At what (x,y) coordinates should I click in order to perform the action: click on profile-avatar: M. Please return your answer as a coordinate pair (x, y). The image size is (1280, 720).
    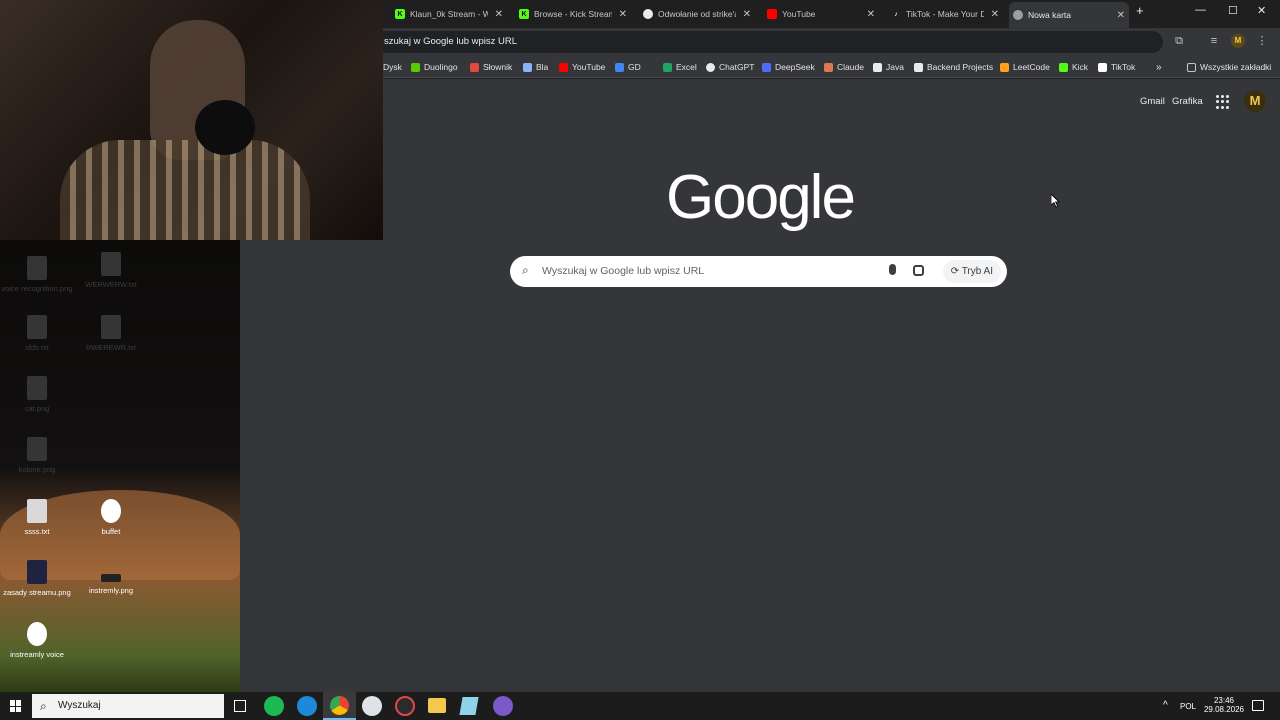
    Looking at the image, I should click on (1238, 41).